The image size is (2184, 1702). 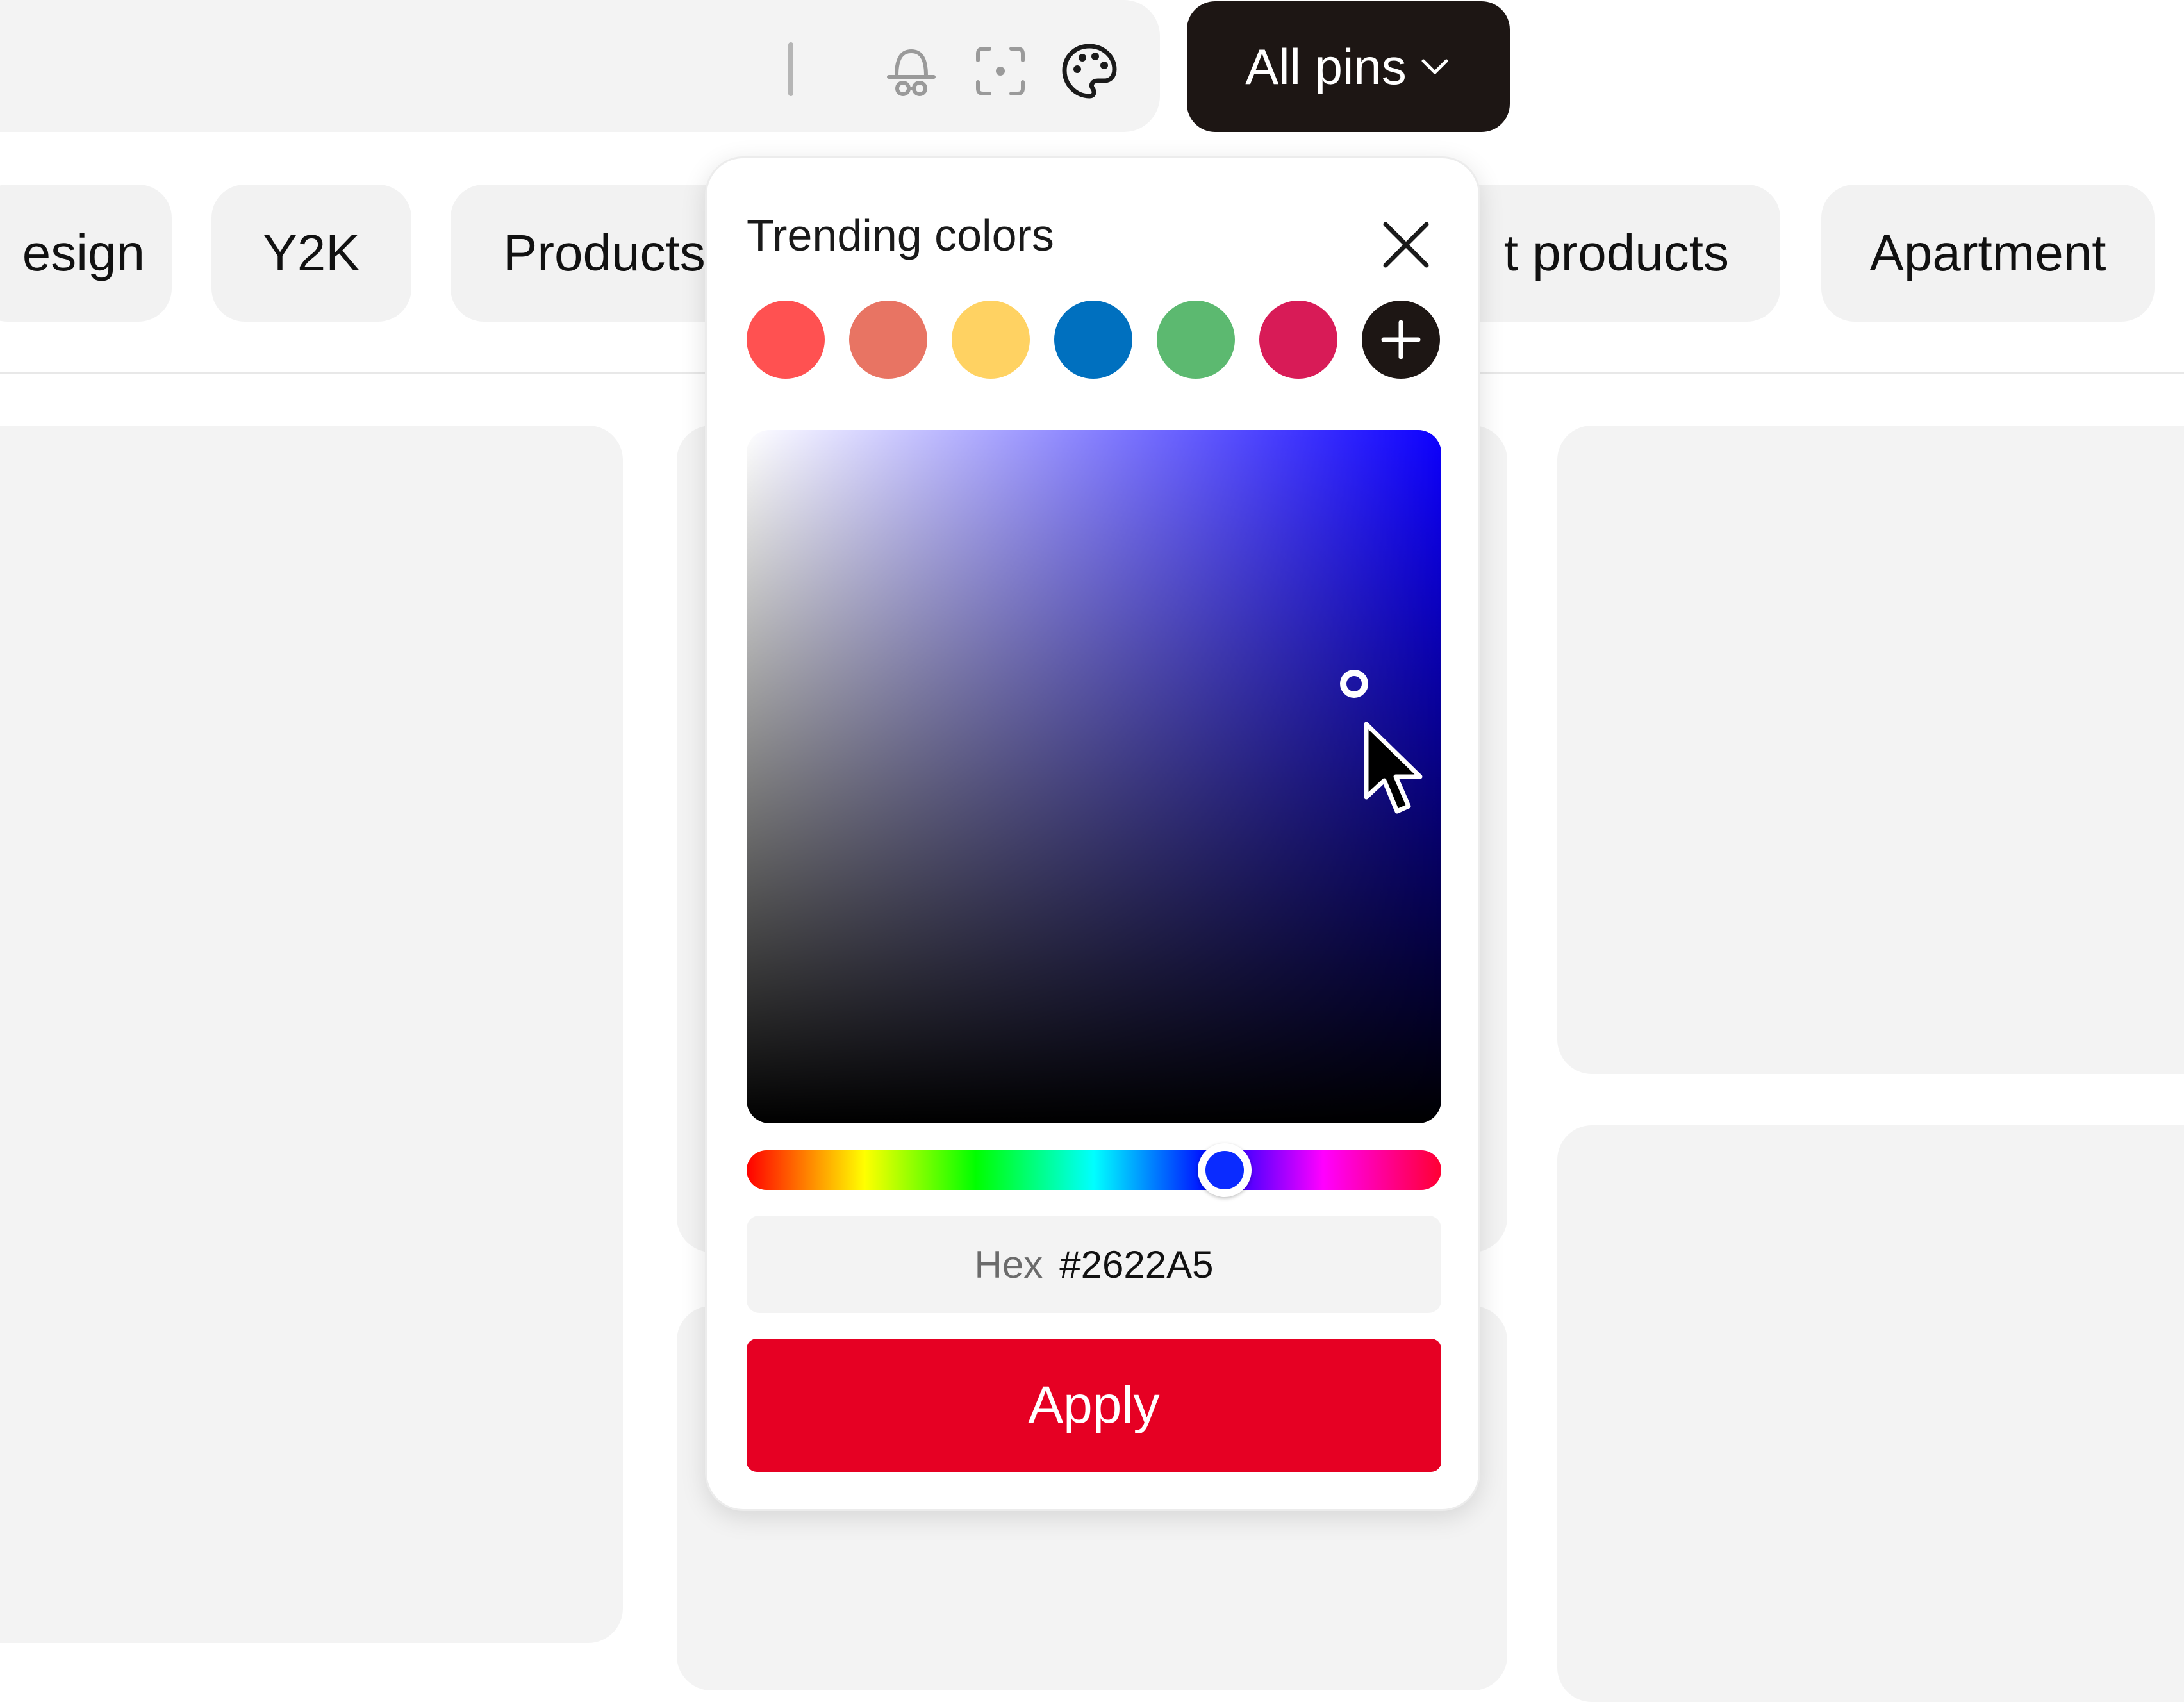 I want to click on apply-button: Apply, so click(x=1094, y=1405).